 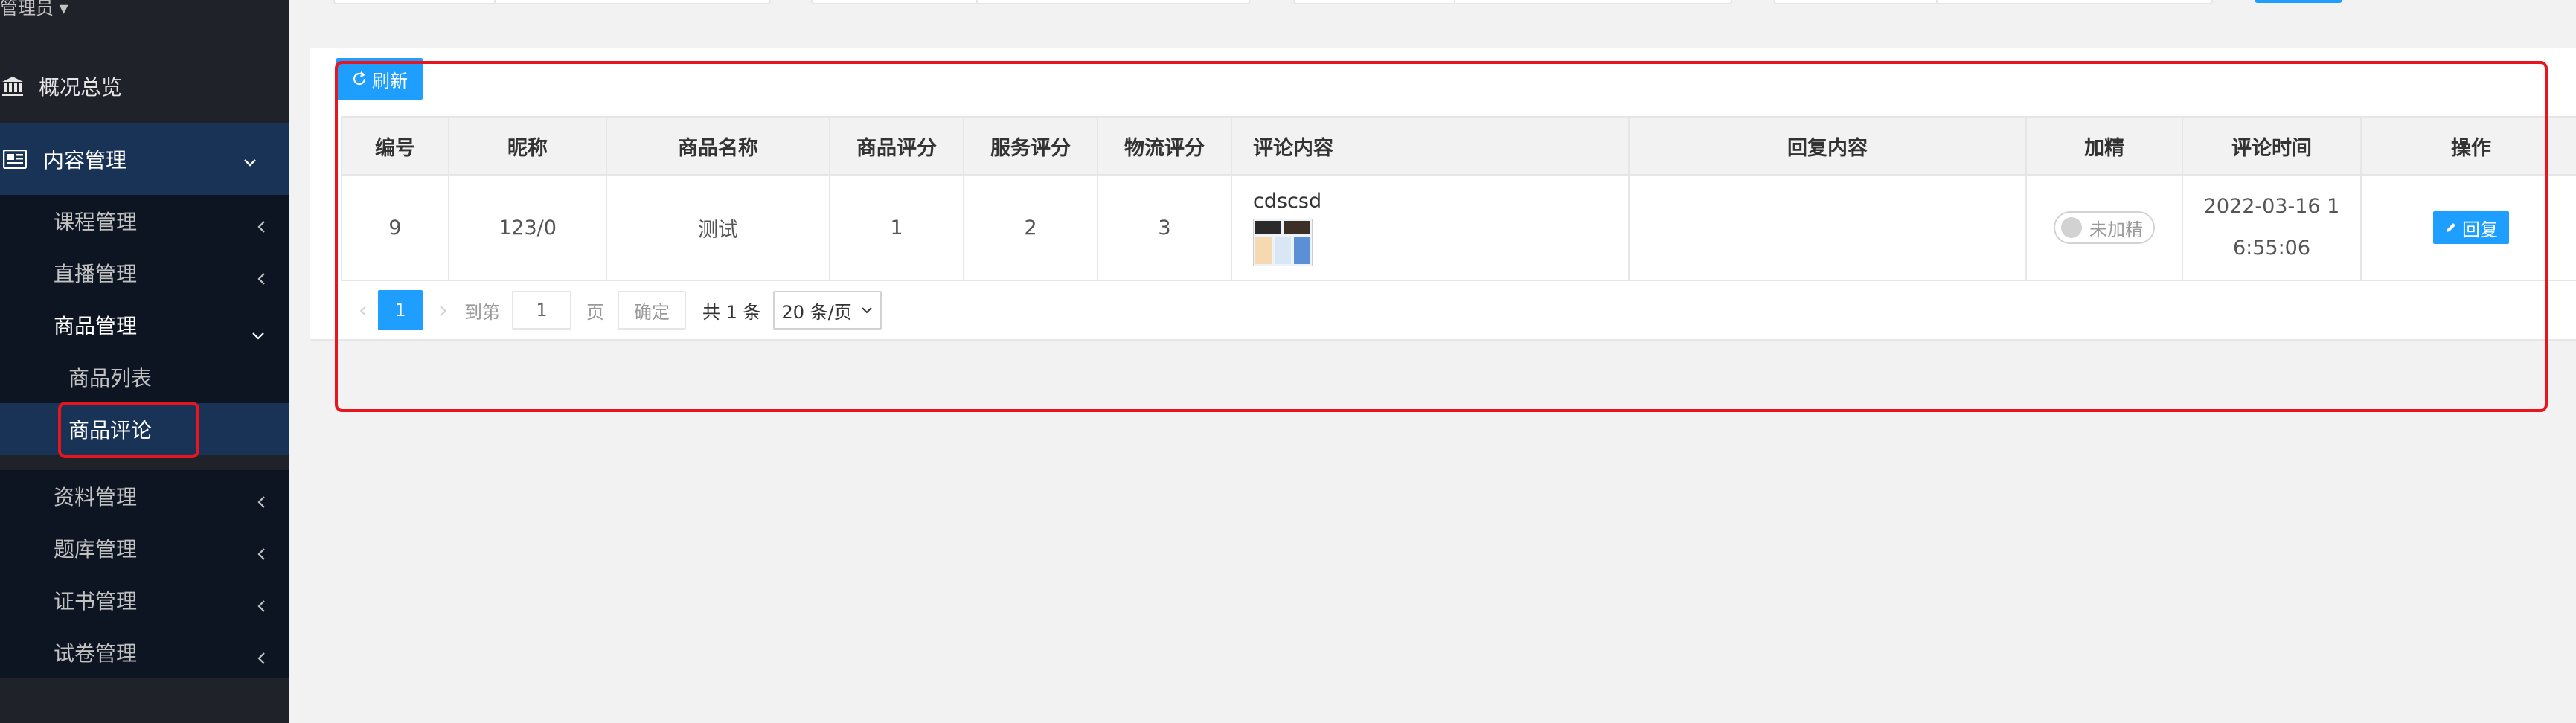 What do you see at coordinates (144, 159) in the screenshot?
I see `sidebar-item-content: 内容管理` at bounding box center [144, 159].